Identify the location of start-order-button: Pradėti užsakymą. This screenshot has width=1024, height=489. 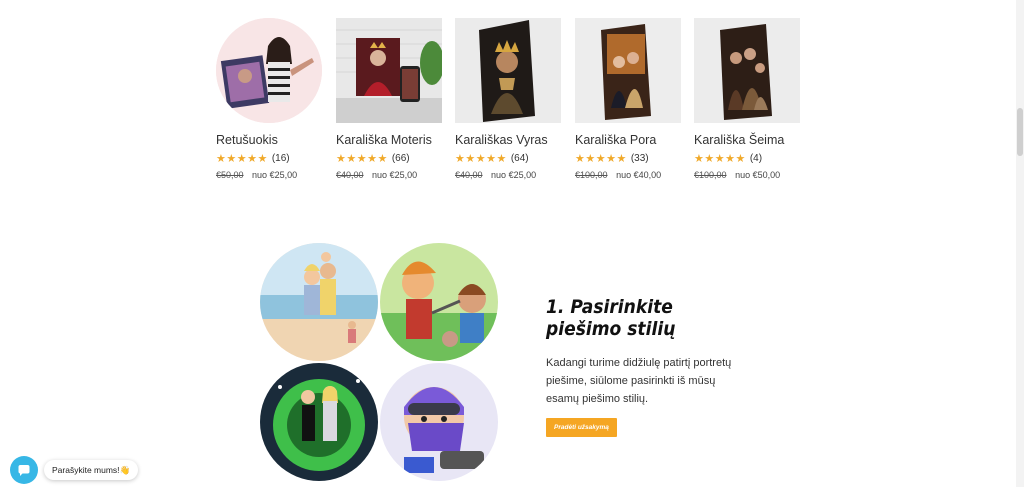
(581, 427).